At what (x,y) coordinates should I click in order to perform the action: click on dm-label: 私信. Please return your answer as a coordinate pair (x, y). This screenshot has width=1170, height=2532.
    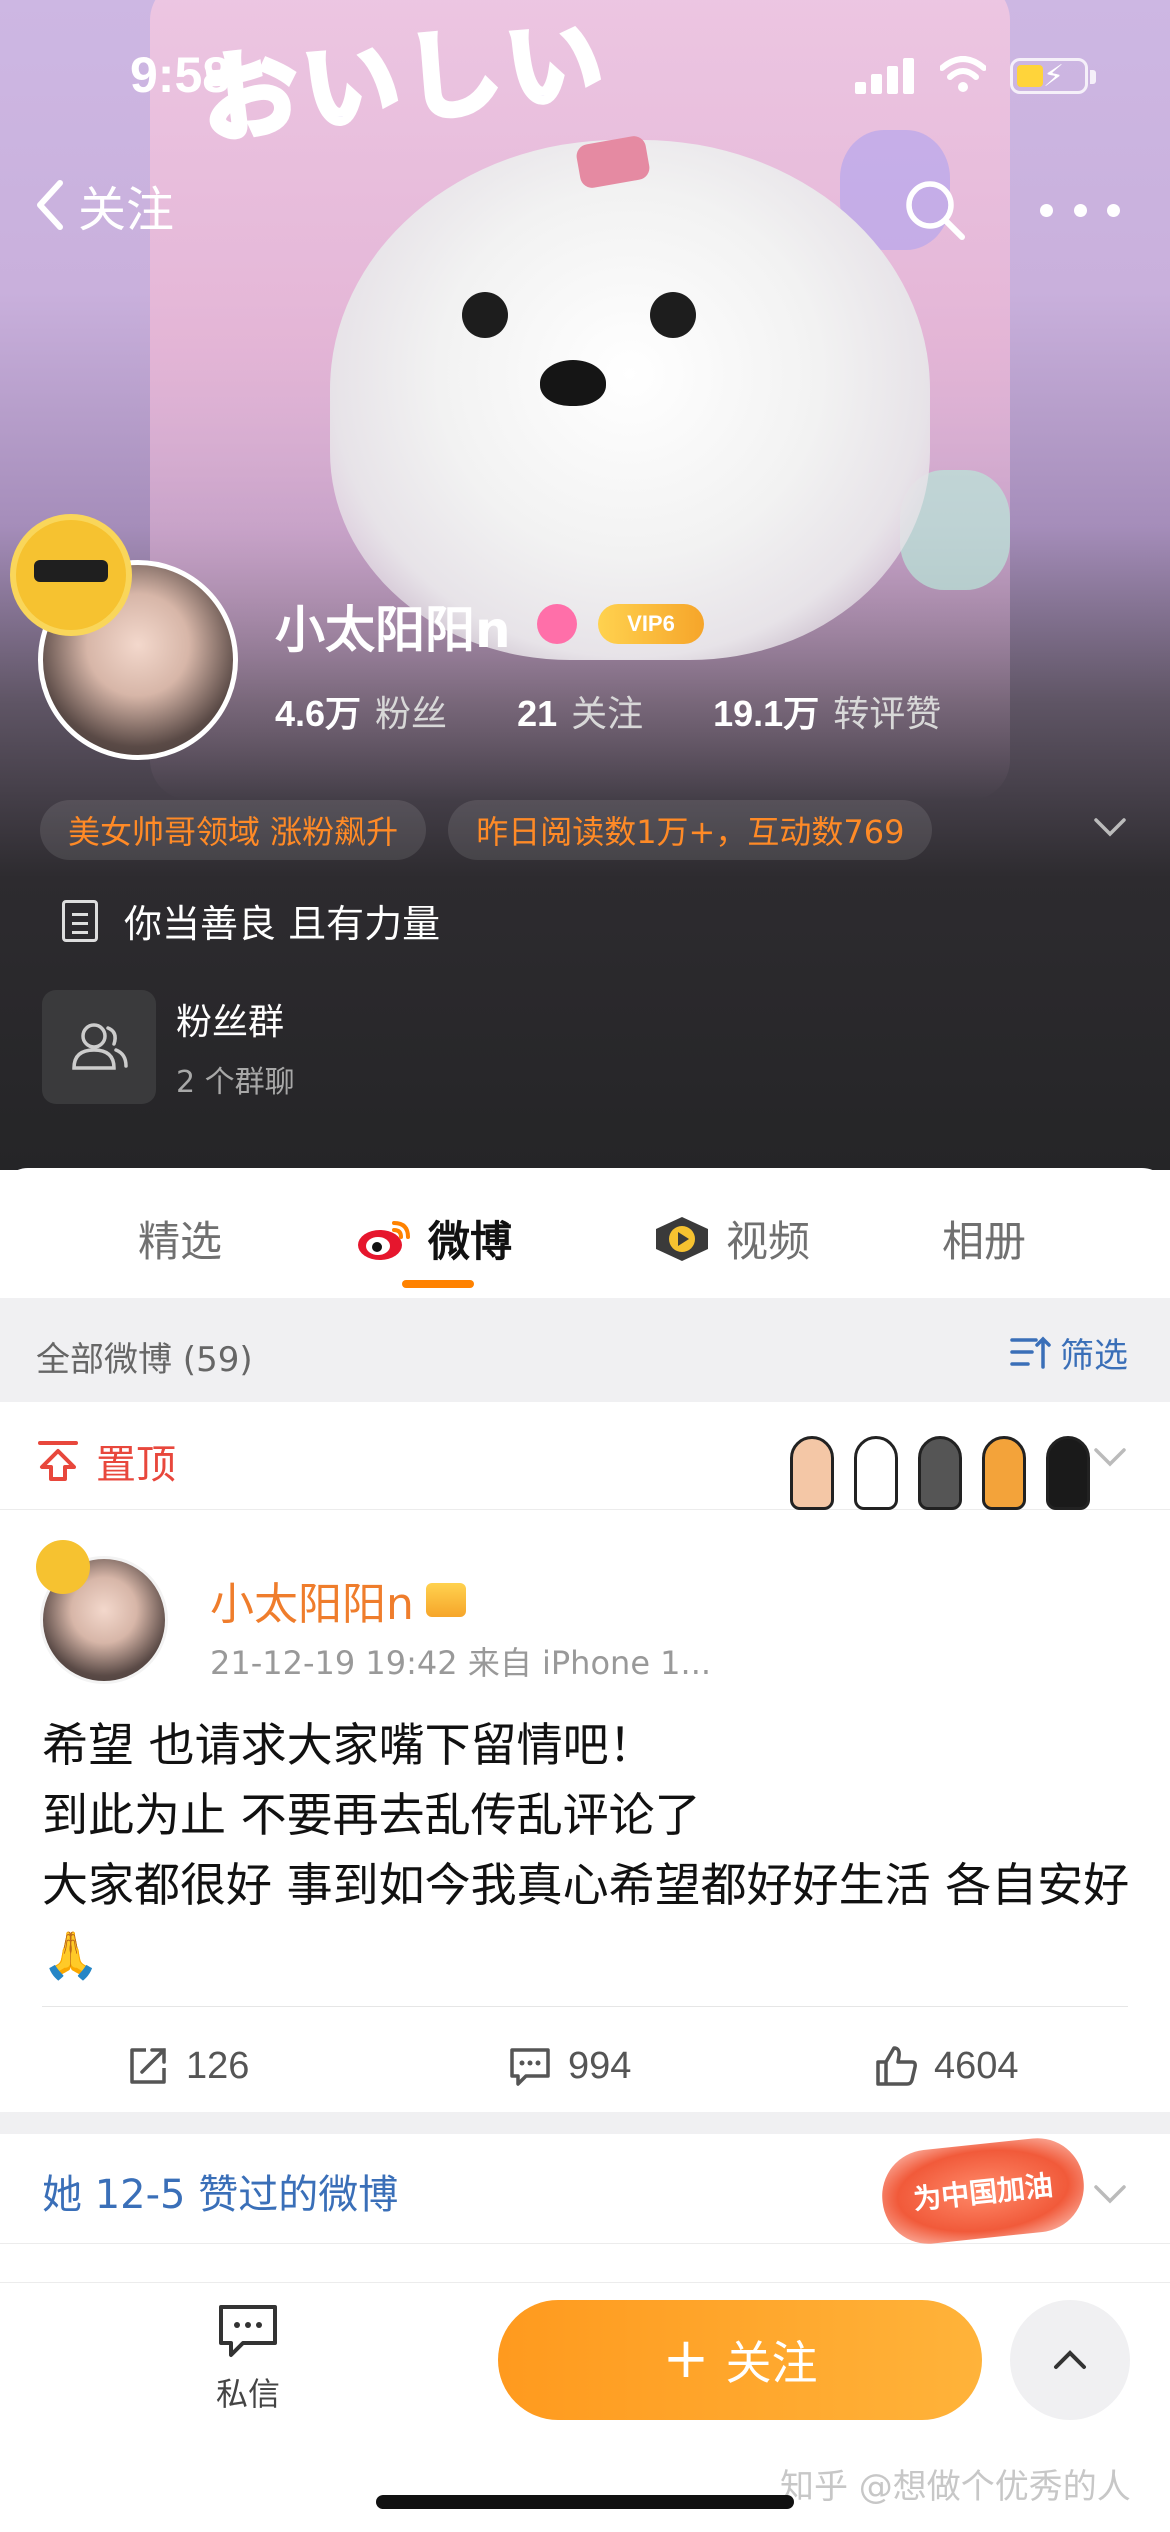
    Looking at the image, I should click on (247, 2394).